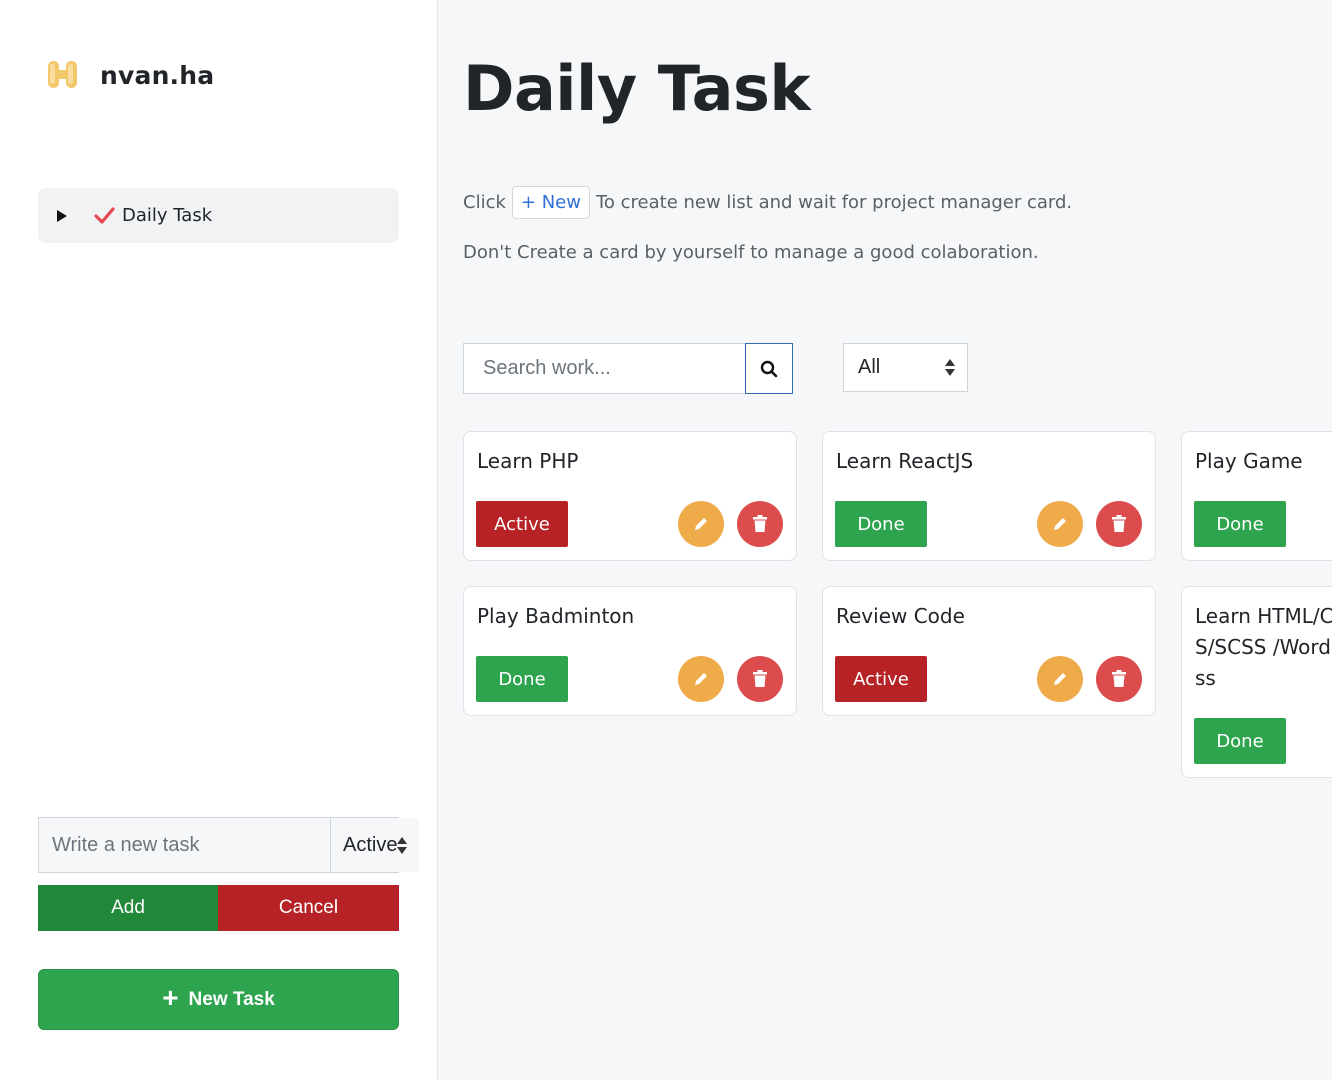 The width and height of the screenshot is (1332, 1080). I want to click on task-title: Learn PHP, so click(528, 461).